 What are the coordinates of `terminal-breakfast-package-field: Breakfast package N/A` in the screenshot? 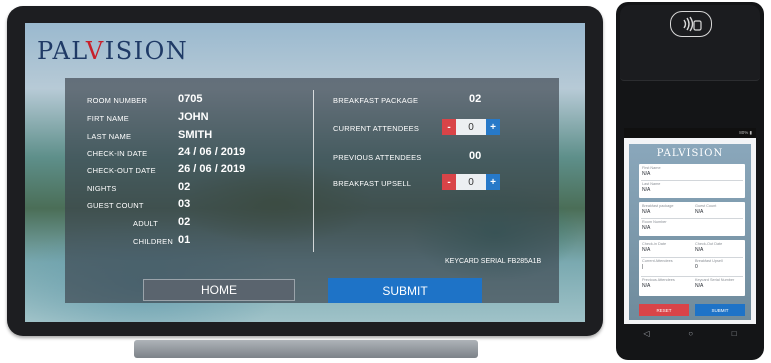 It's located at (657, 209).